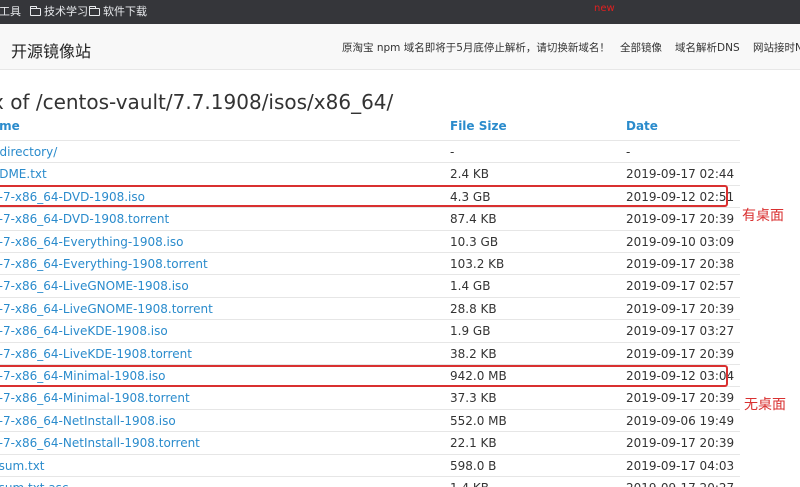 This screenshot has width=800, height=487. Describe the element at coordinates (477, 264) in the screenshot. I see `file-size: 103.2 KB` at that location.